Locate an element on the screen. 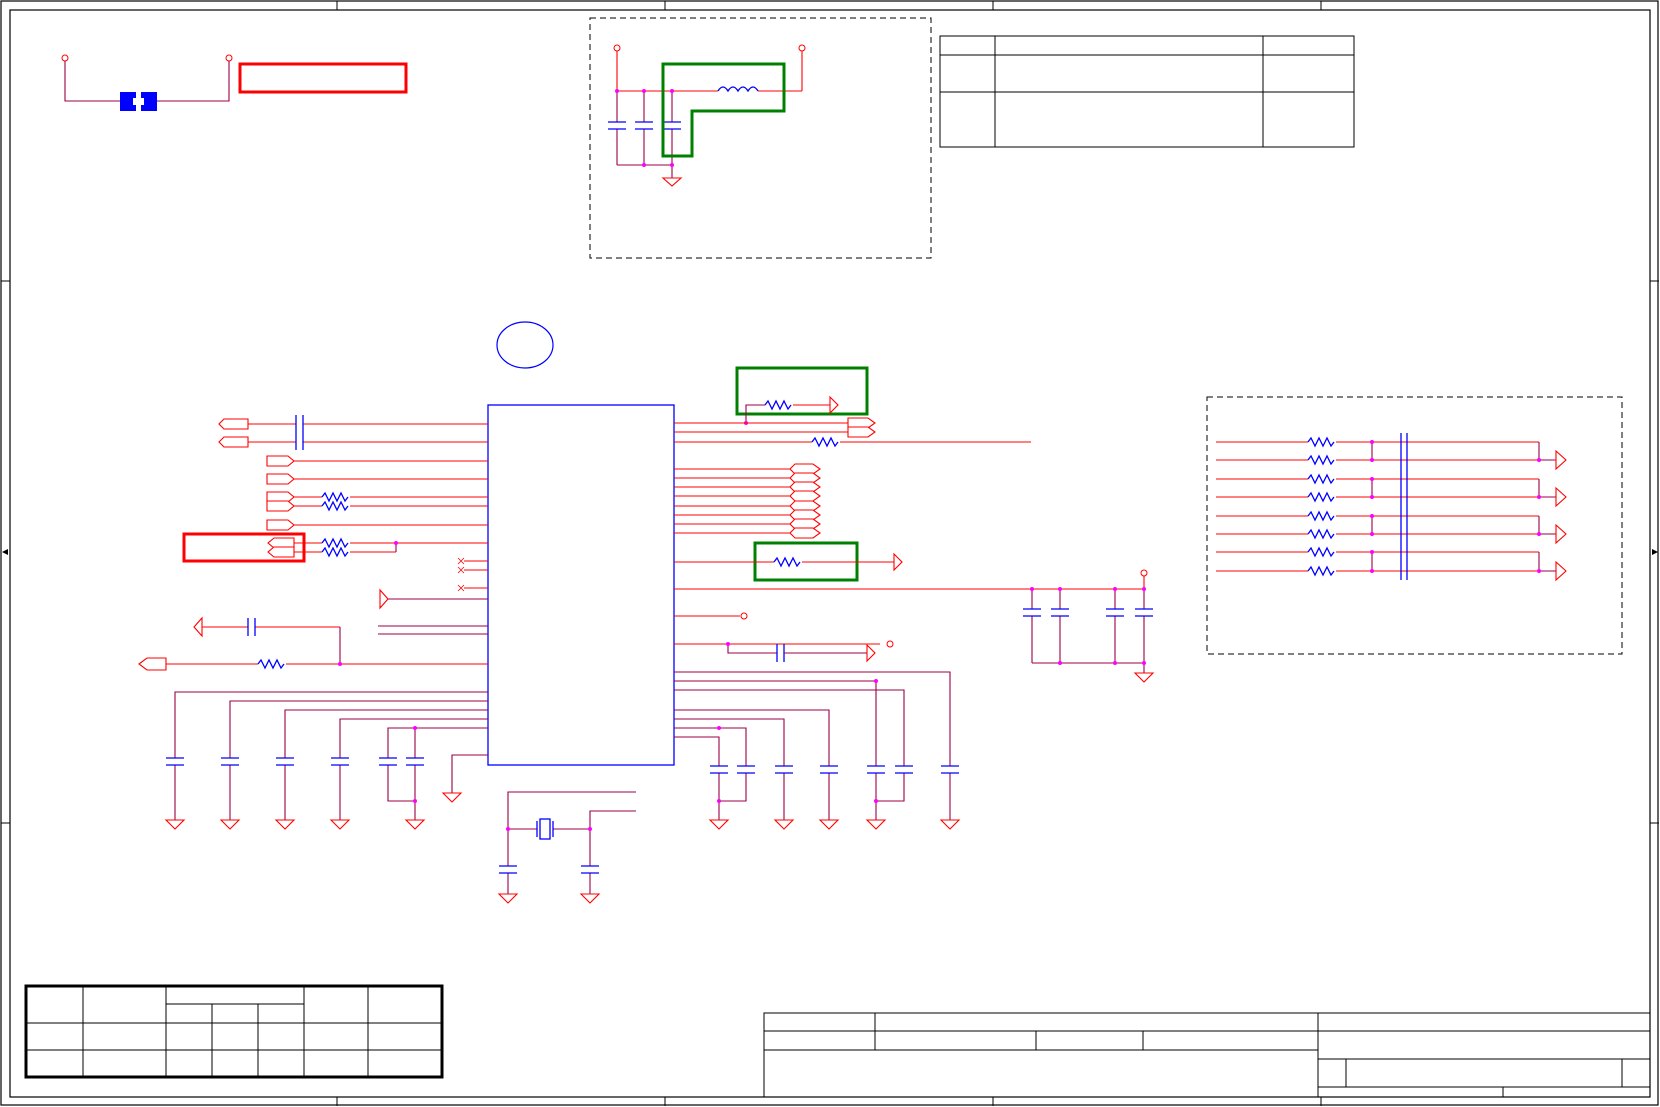 This screenshot has height=1107, width=1660. highlight-red-box is located at coordinates (323, 78).